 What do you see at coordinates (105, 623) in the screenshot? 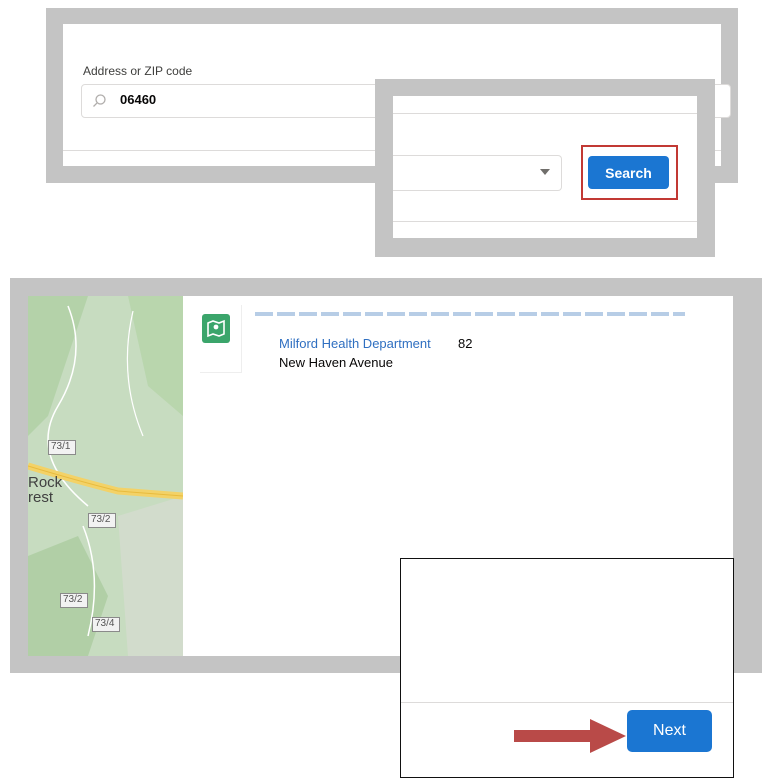
I see `route-shield-label: 73/4` at bounding box center [105, 623].